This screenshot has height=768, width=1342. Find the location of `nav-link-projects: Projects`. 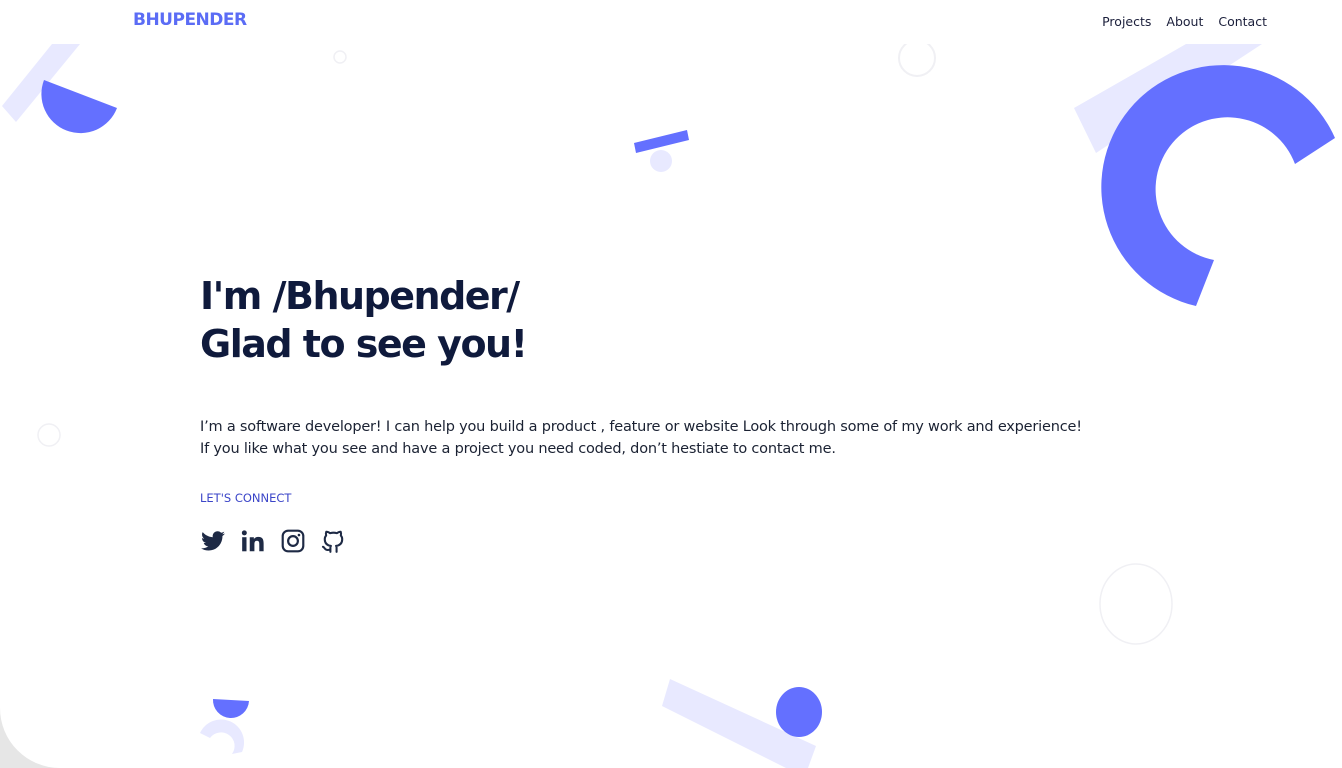

nav-link-projects: Projects is located at coordinates (1126, 21).